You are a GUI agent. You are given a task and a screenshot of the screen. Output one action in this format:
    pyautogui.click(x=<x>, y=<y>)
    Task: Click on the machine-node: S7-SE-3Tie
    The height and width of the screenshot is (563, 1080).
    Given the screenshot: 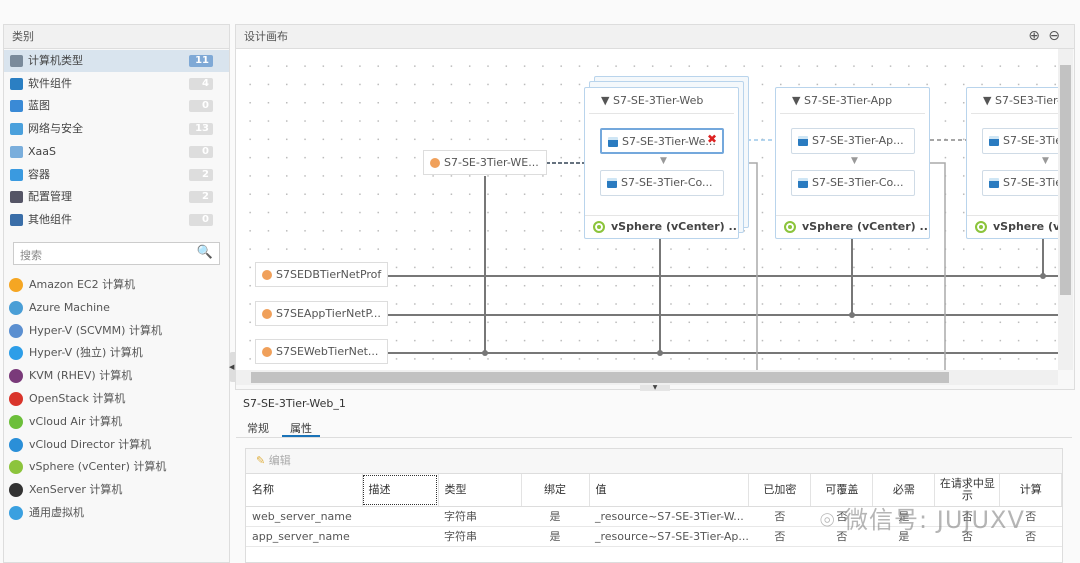 What is the action you would take?
    pyautogui.click(x=1020, y=141)
    